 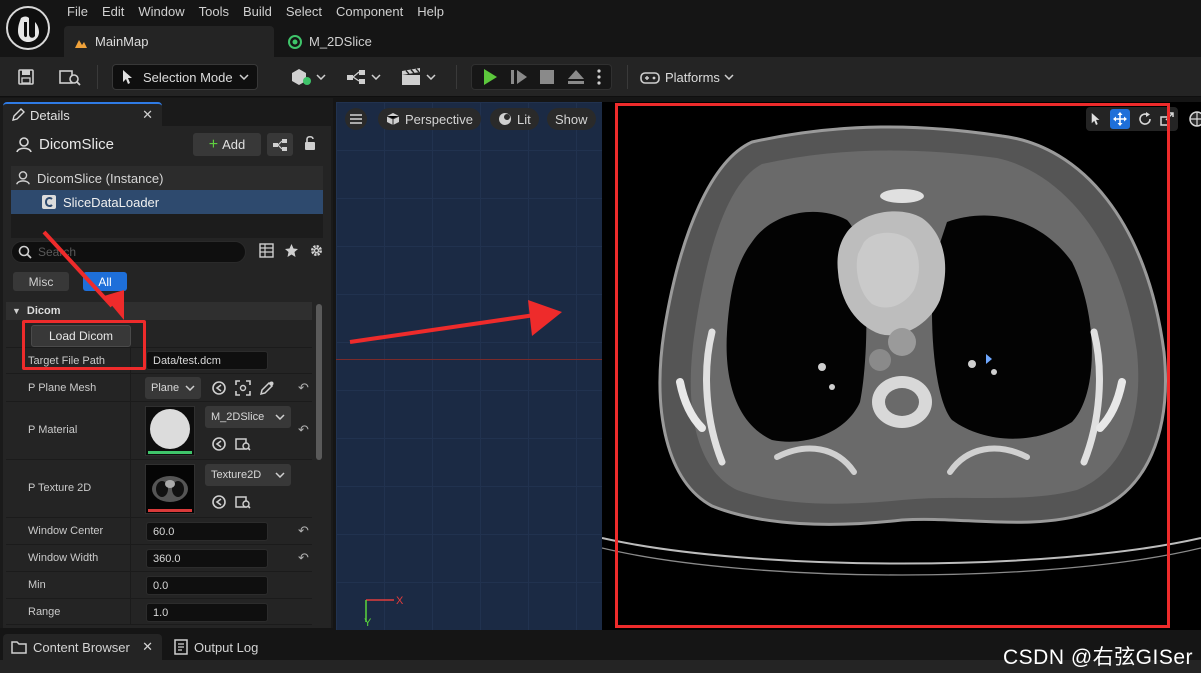 I want to click on asset-actions, so click(x=243, y=388).